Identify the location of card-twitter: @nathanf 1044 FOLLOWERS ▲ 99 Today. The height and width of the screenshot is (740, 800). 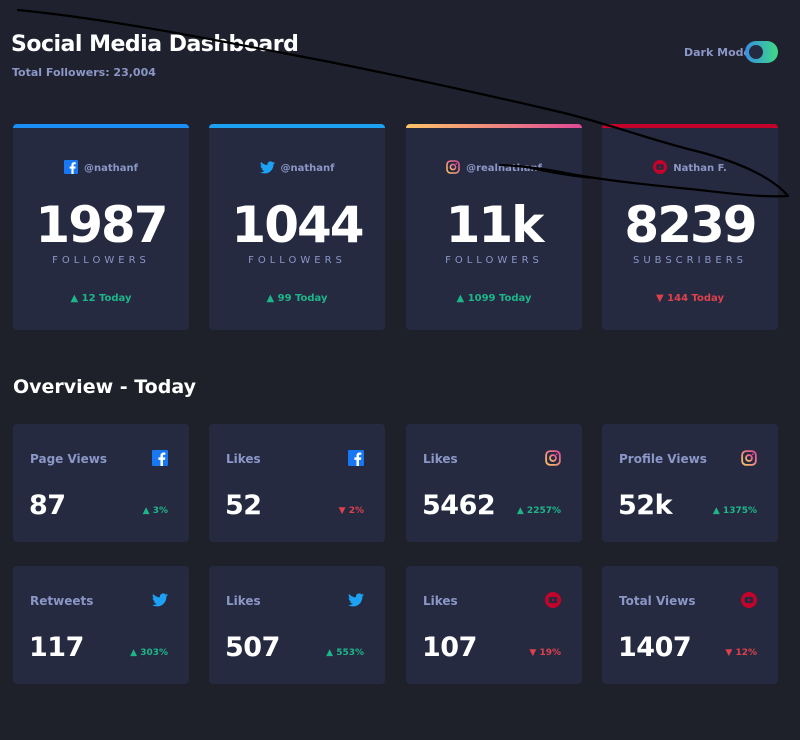
(297, 227).